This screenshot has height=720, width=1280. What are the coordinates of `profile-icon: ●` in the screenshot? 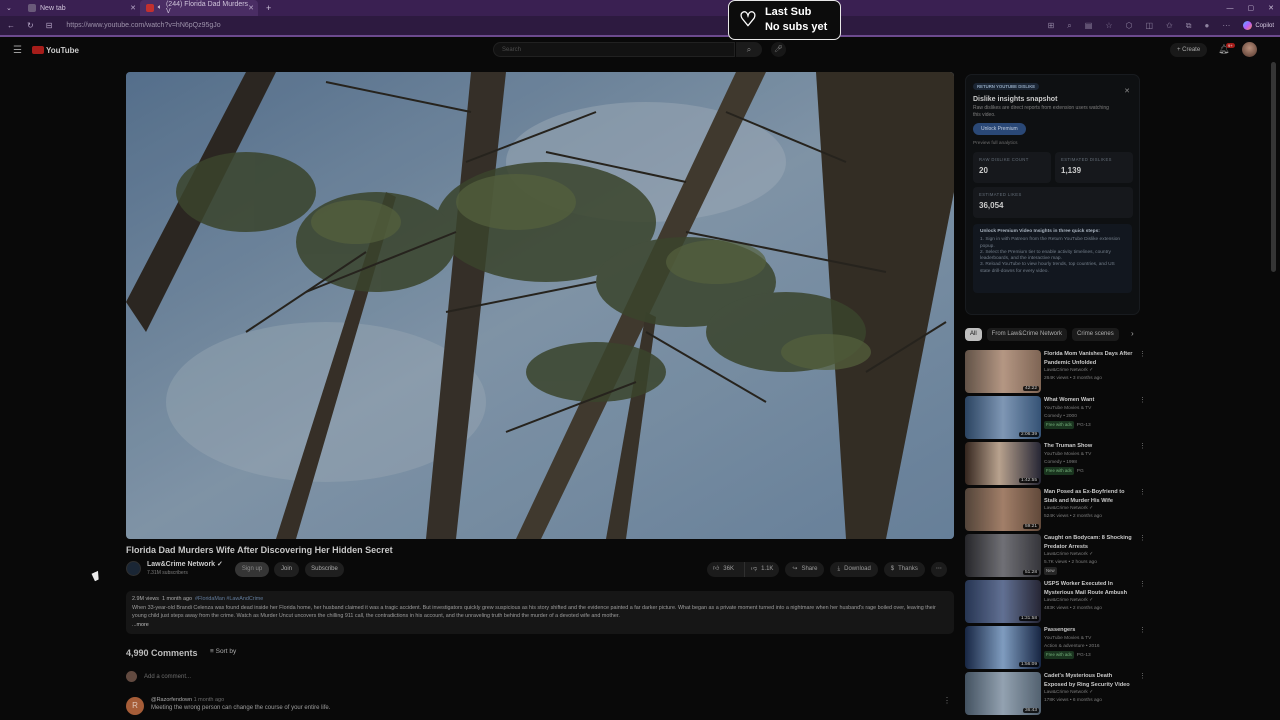 It's located at (1206, 25).